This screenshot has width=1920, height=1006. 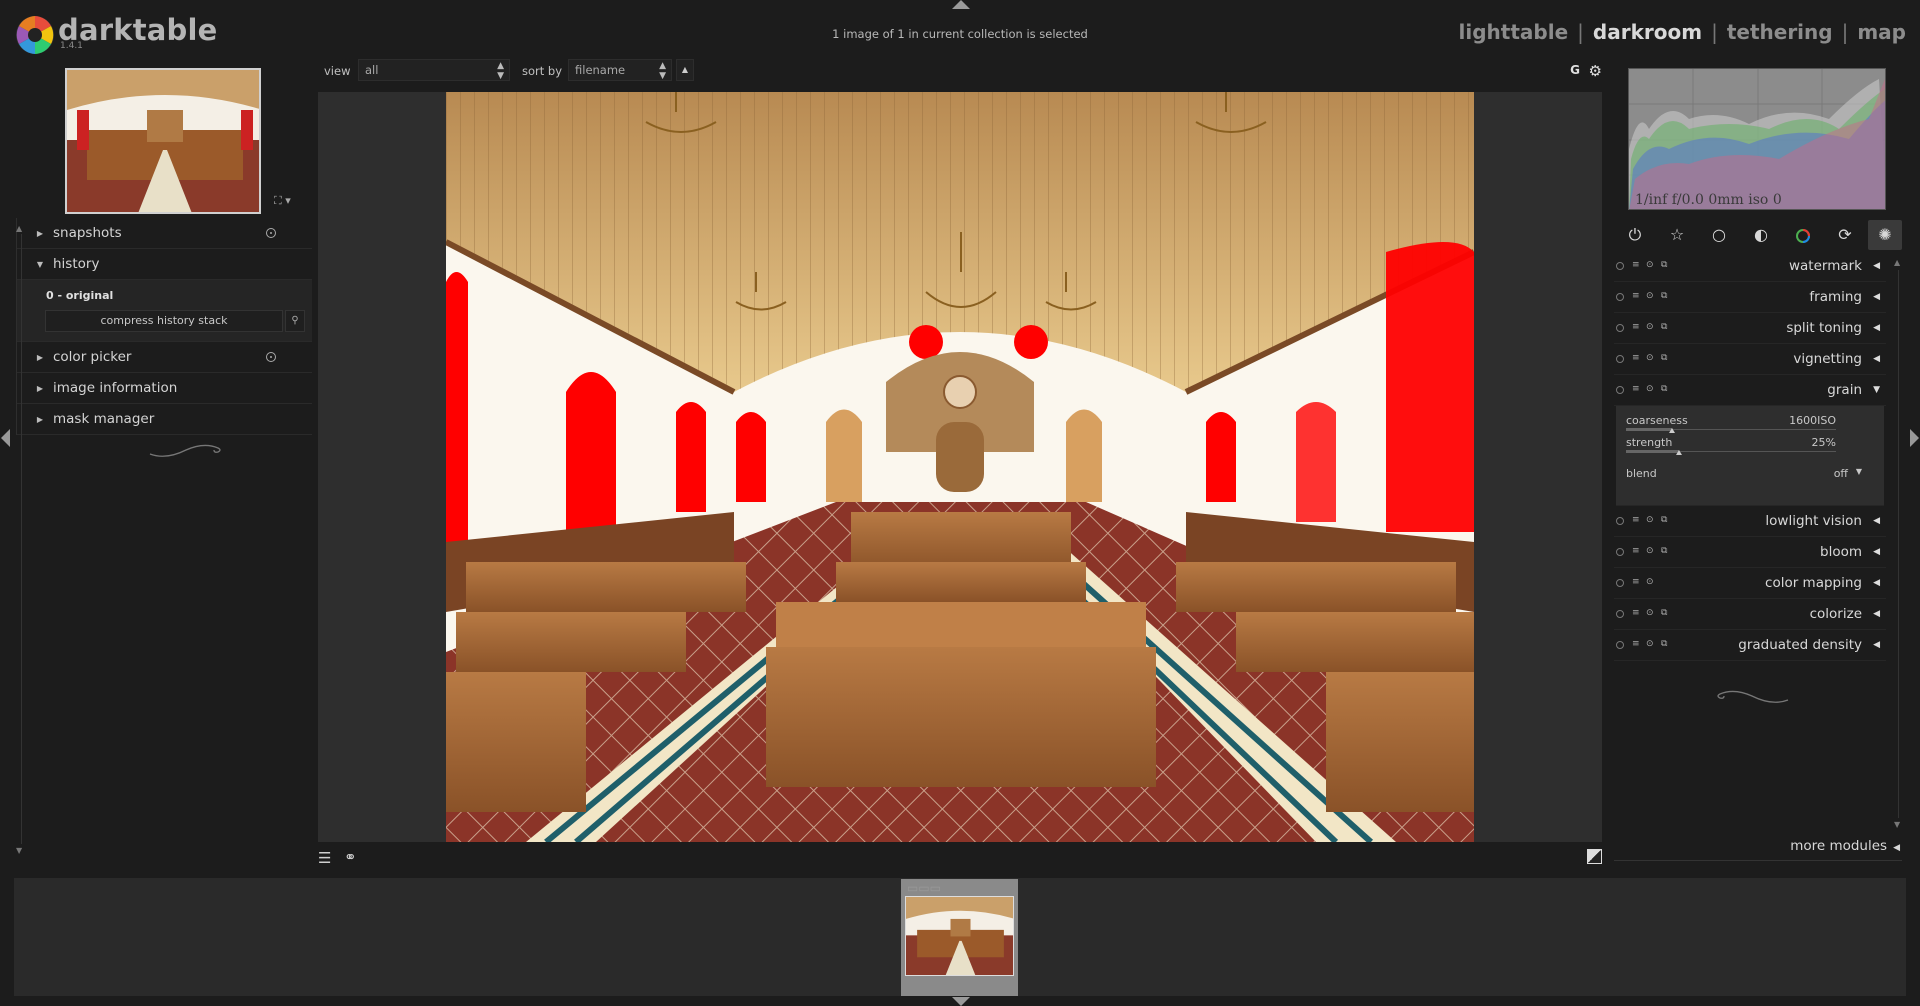 What do you see at coordinates (1750, 614) in the screenshot?
I see `module-colorize: ≡ ⊙ ⧉ colorize ◀` at bounding box center [1750, 614].